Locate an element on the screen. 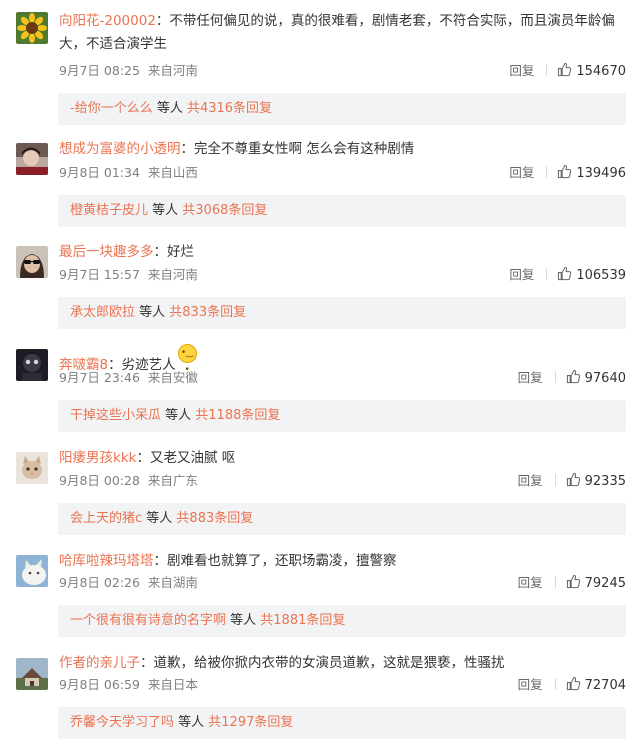  reply-count-link: 共1297条回复 is located at coordinates (250, 722).